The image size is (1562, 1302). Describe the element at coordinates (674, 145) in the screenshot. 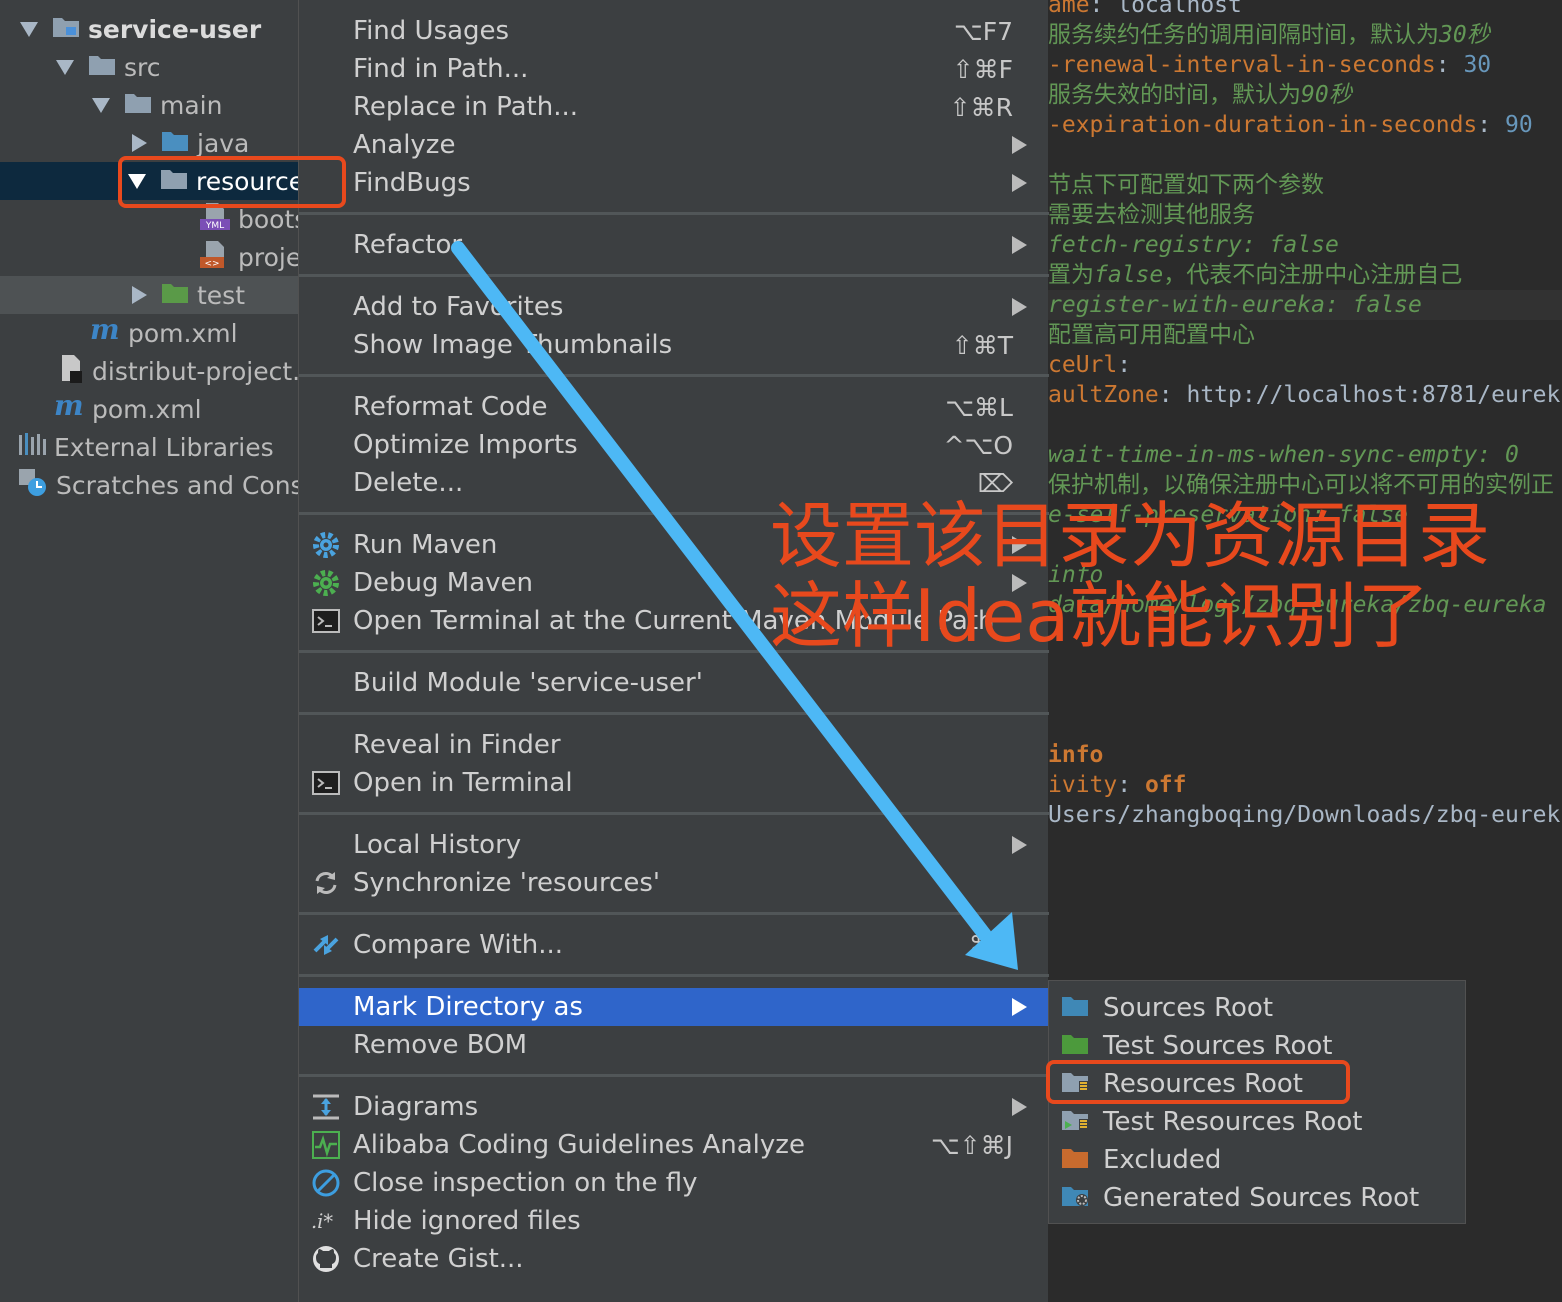

I see `menu-item: Analyze` at that location.